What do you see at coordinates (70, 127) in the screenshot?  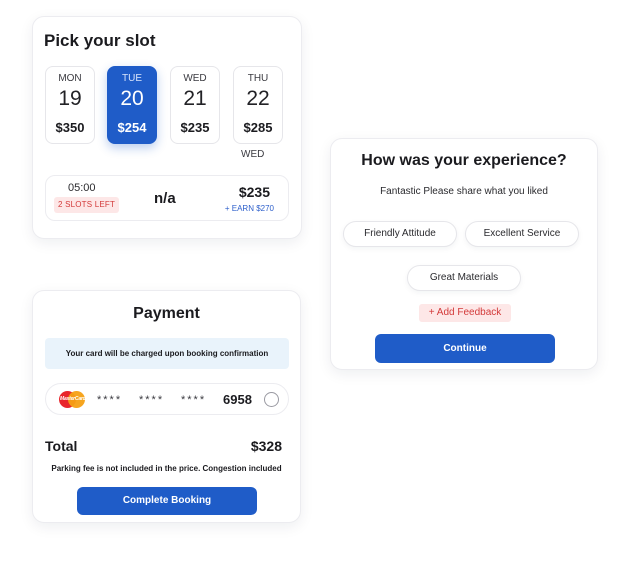 I see `day-price: $350` at bounding box center [70, 127].